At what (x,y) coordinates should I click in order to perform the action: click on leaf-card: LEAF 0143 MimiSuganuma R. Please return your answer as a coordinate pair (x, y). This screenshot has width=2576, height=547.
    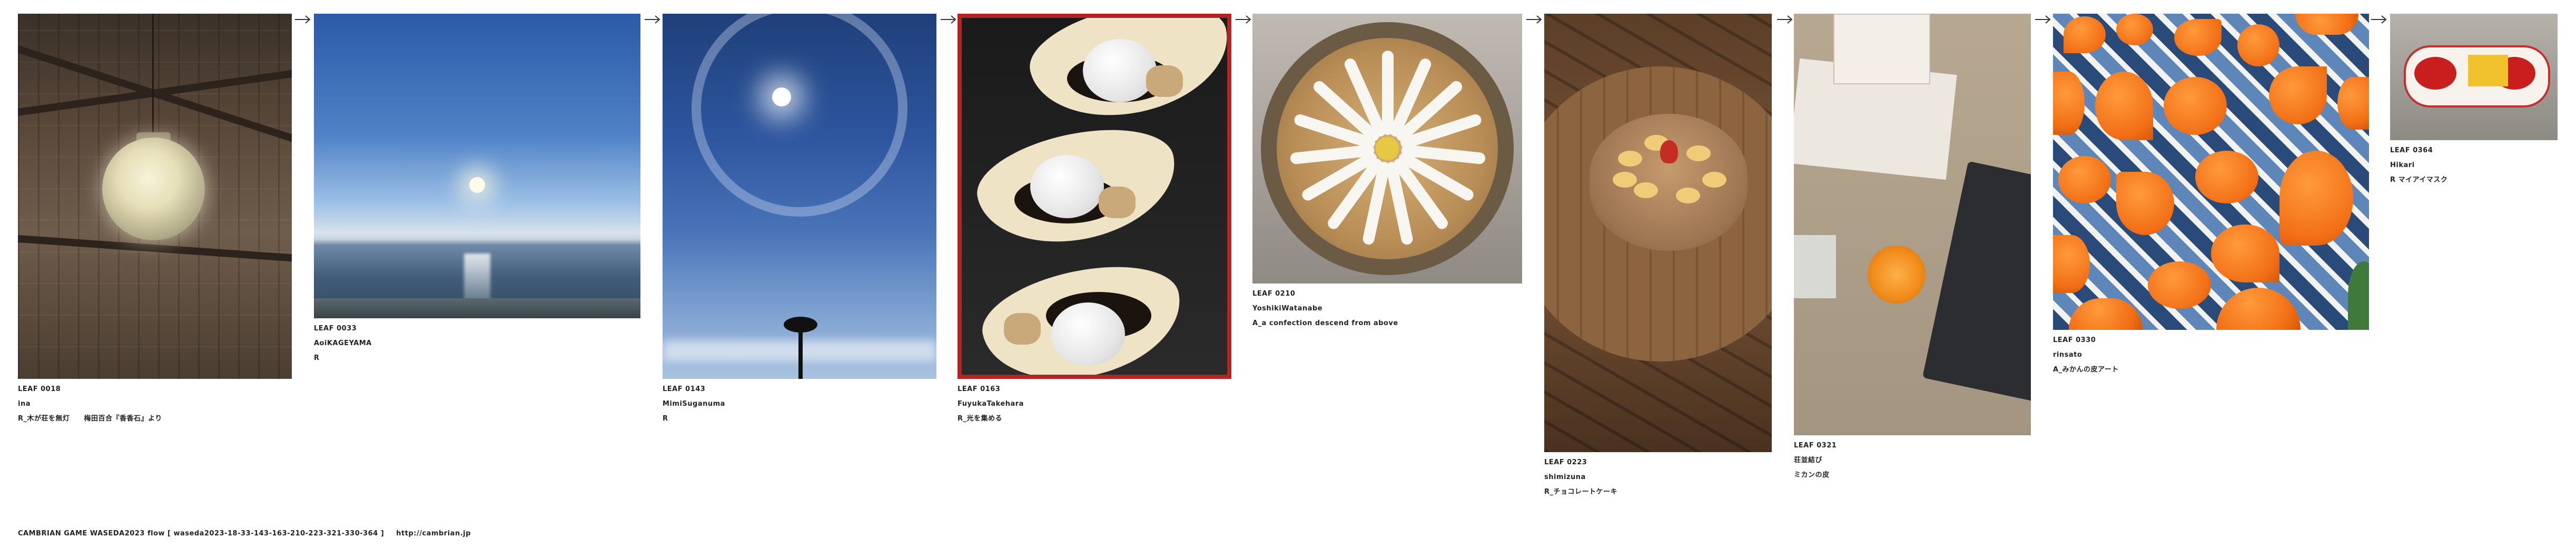
    Looking at the image, I should click on (799, 220).